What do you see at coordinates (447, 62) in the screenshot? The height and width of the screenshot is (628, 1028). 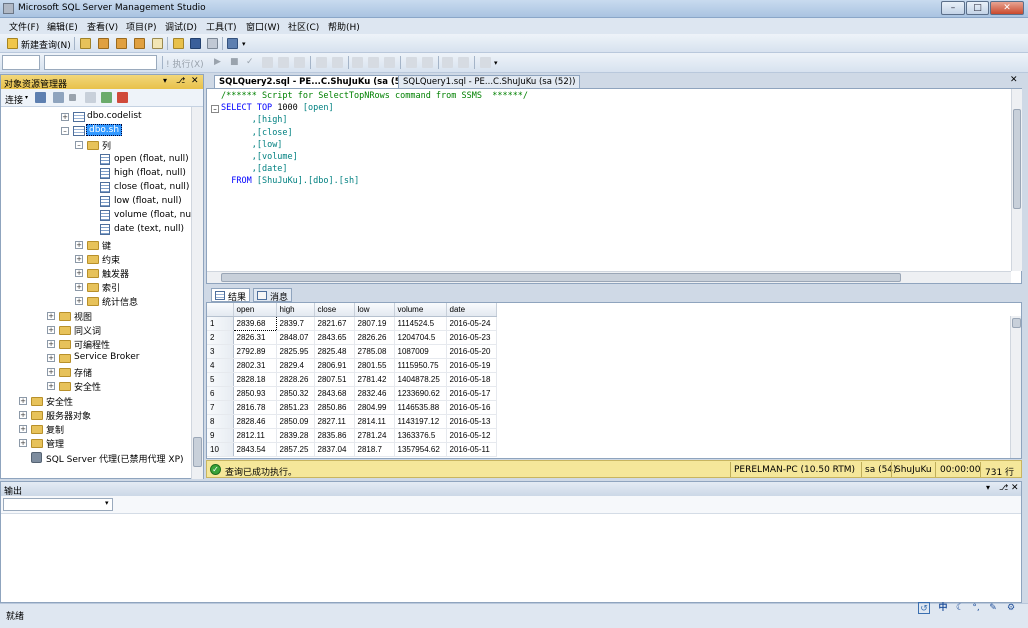 I see `decrease-indent-icon` at bounding box center [447, 62].